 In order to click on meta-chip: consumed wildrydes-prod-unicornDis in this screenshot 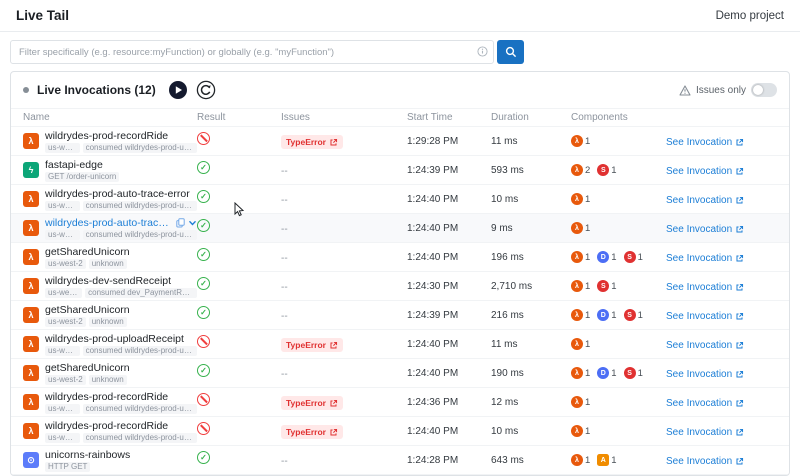, I will do `click(139, 234)`.